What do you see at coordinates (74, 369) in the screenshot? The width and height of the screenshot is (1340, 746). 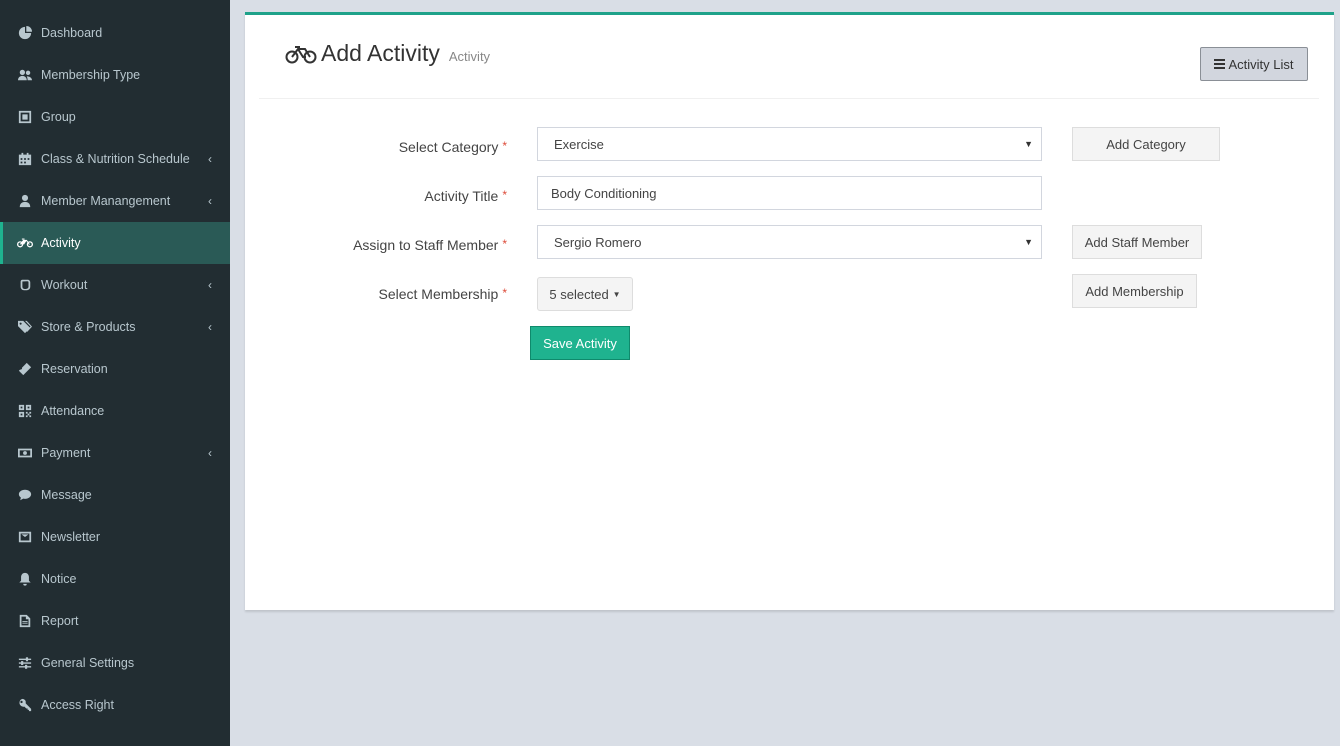 I see `sidebar-item-label: Reservation` at bounding box center [74, 369].